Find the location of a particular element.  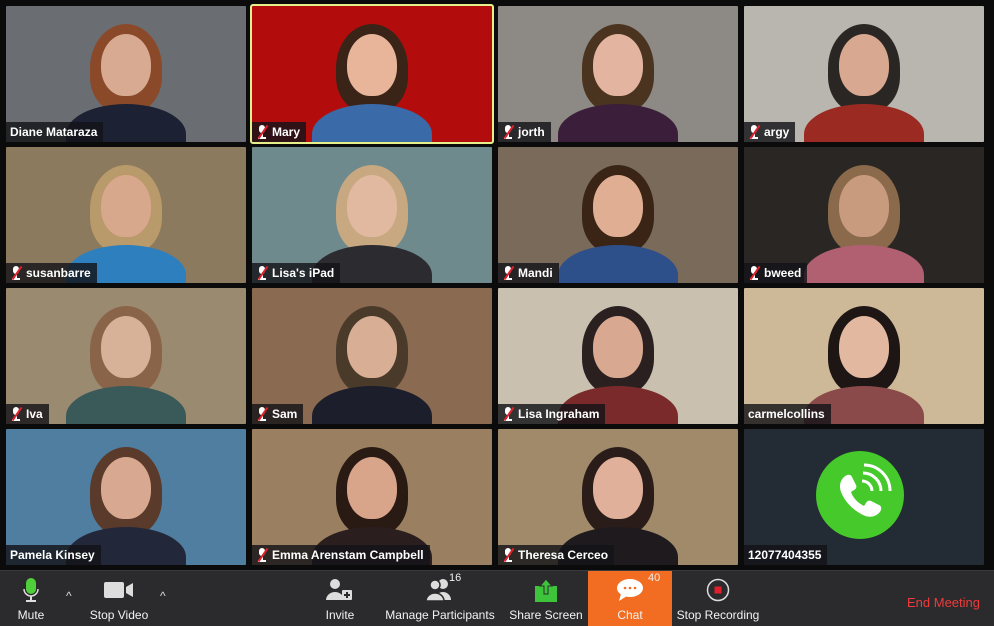

video-tile: bweed is located at coordinates (864, 215).